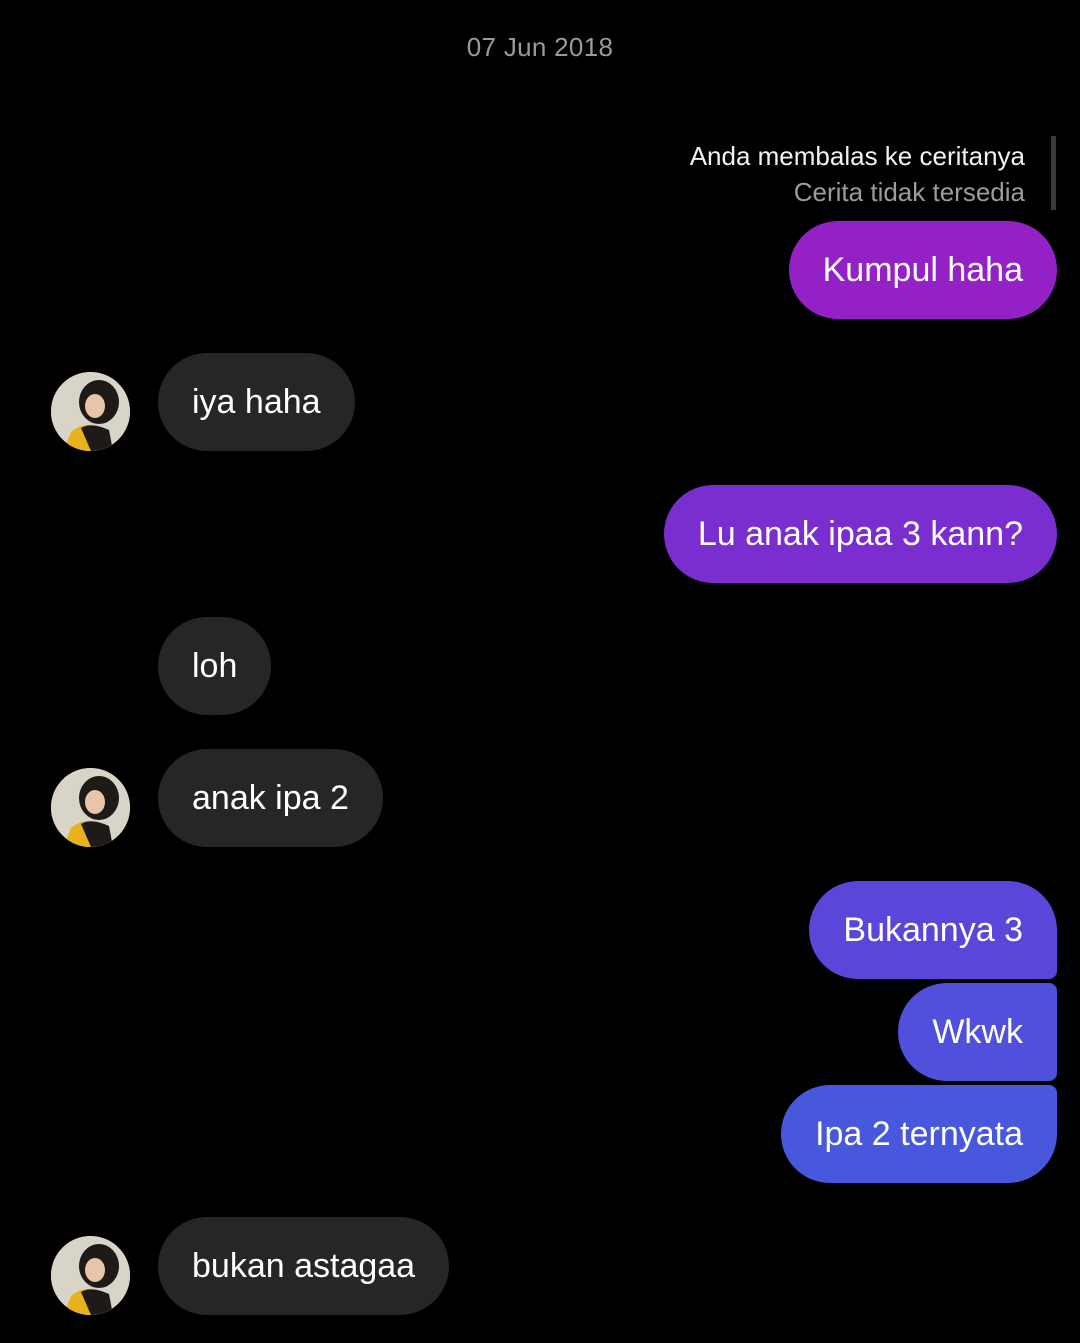 The image size is (1080, 1343). Describe the element at coordinates (922, 270) in the screenshot. I see `message-bubble-outgoing: Kumpul haha` at that location.